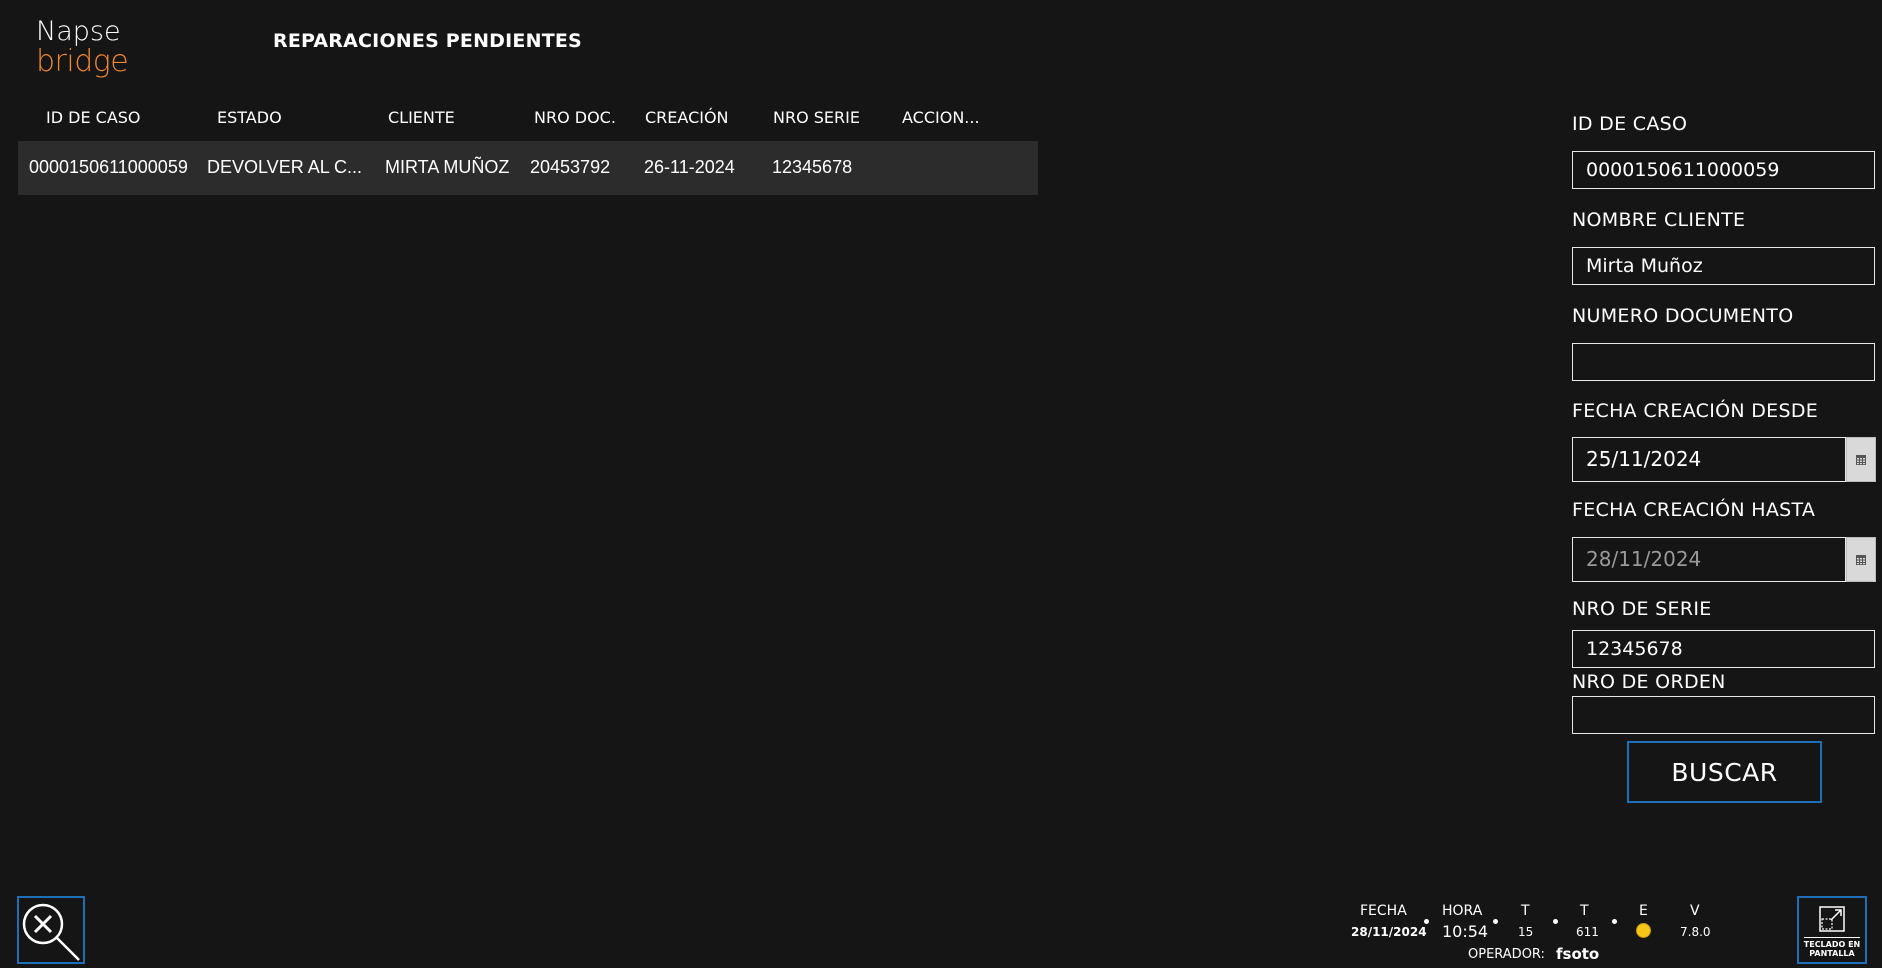  I want to click on nro-orden-input, so click(1723, 715).